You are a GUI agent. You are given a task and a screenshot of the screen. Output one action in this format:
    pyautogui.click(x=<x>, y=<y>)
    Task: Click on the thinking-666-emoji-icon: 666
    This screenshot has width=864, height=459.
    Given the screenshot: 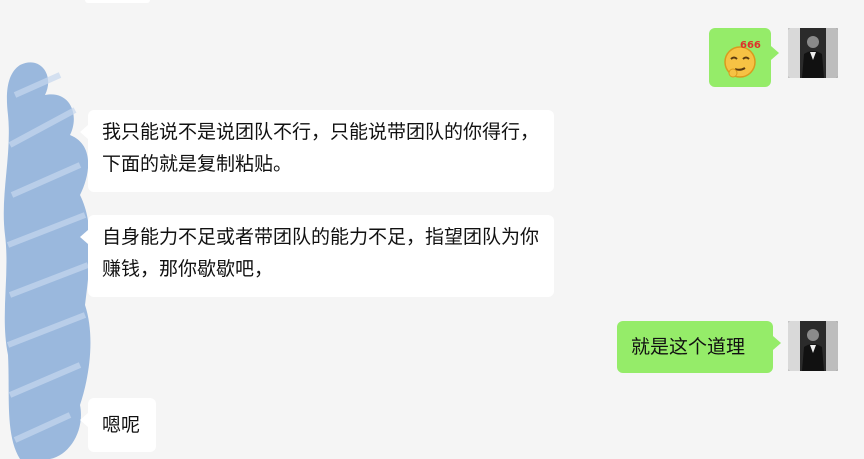 What is the action you would take?
    pyautogui.click(x=742, y=59)
    